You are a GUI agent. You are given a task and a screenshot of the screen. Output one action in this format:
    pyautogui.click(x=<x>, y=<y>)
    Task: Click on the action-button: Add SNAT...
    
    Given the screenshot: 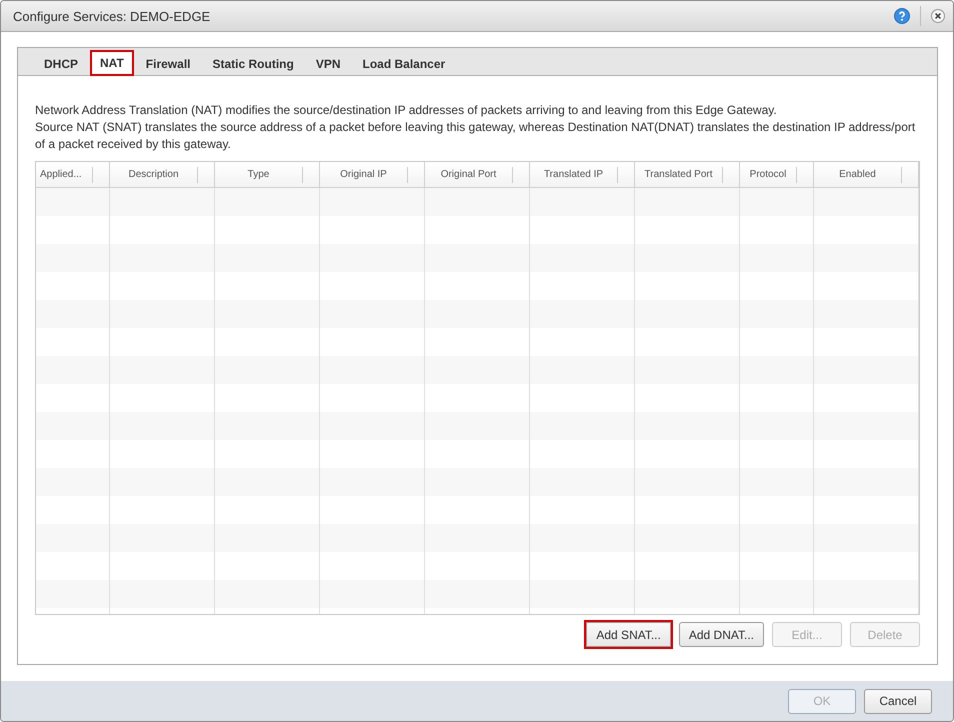 What is the action you would take?
    pyautogui.click(x=628, y=634)
    